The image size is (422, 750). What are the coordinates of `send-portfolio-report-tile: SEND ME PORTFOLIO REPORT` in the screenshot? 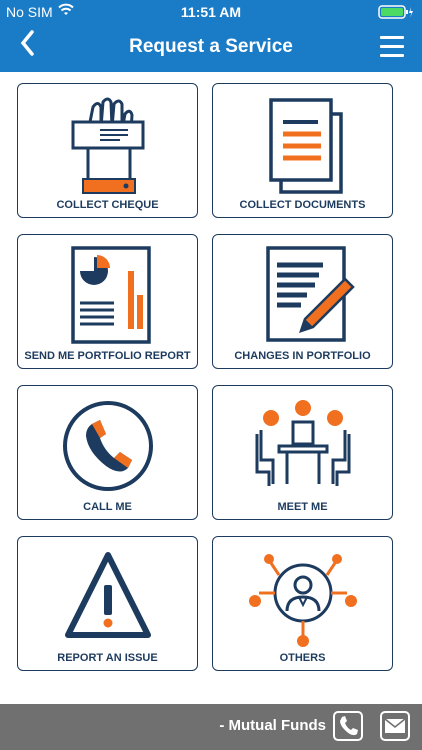 It's located at (107, 301).